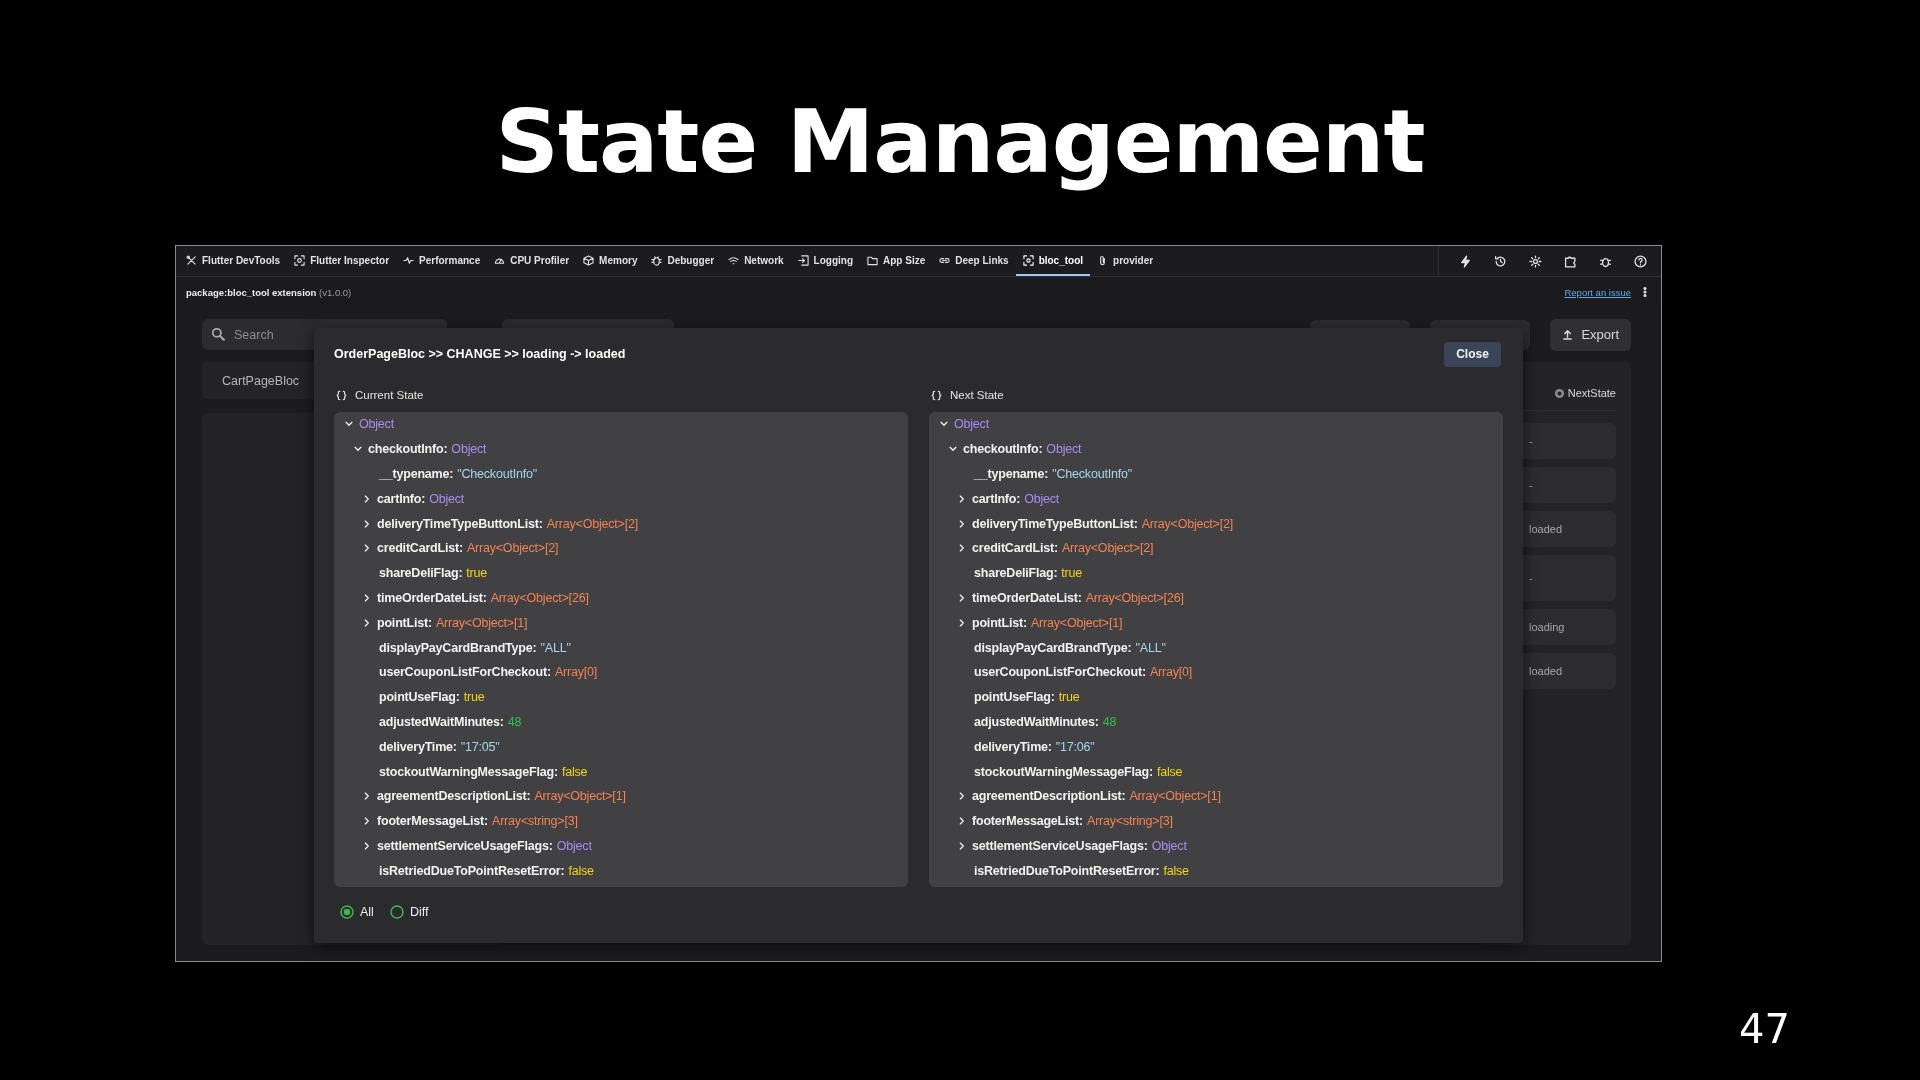 This screenshot has width=1920, height=1080. Describe the element at coordinates (610, 261) in the screenshot. I see `toolbar-tab: Memory` at that location.